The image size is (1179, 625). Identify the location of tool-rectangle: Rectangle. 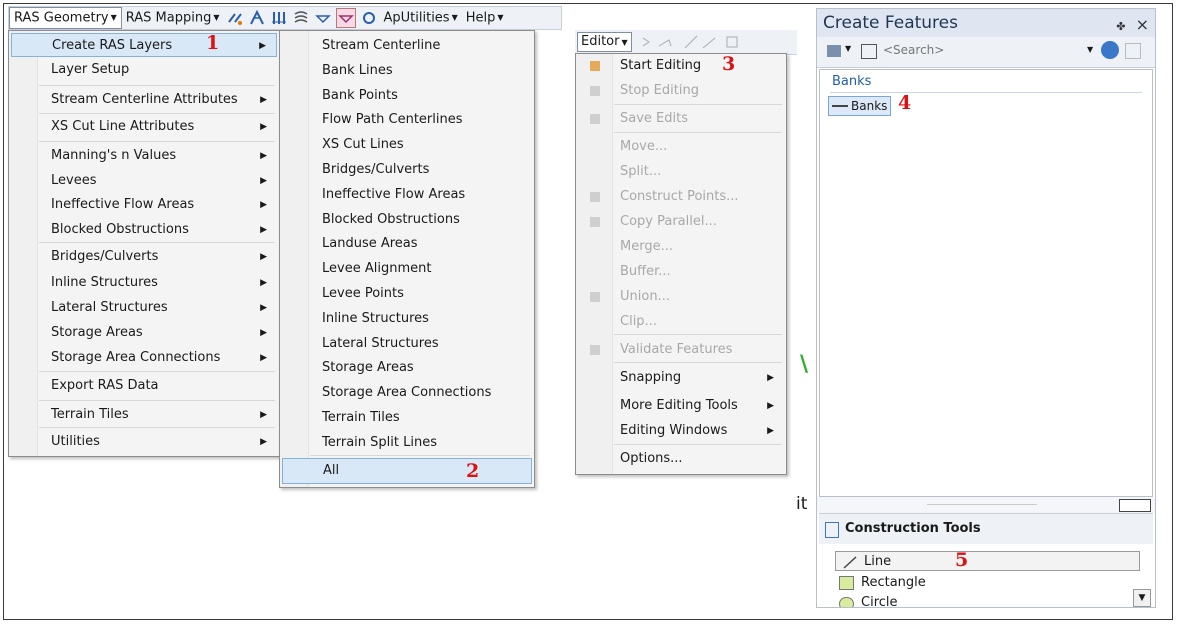
(879, 583).